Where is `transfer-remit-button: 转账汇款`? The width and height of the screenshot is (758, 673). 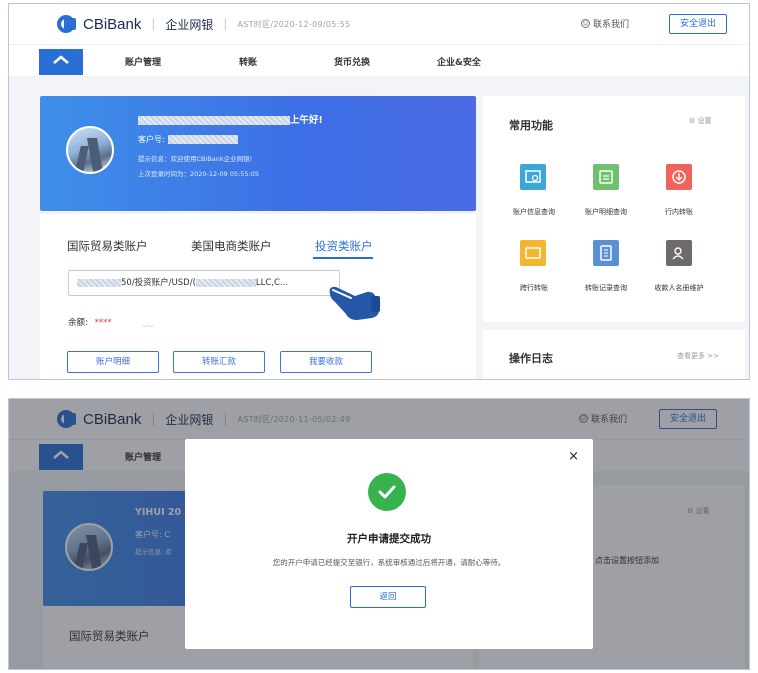 transfer-remit-button: 转账汇款 is located at coordinates (219, 362).